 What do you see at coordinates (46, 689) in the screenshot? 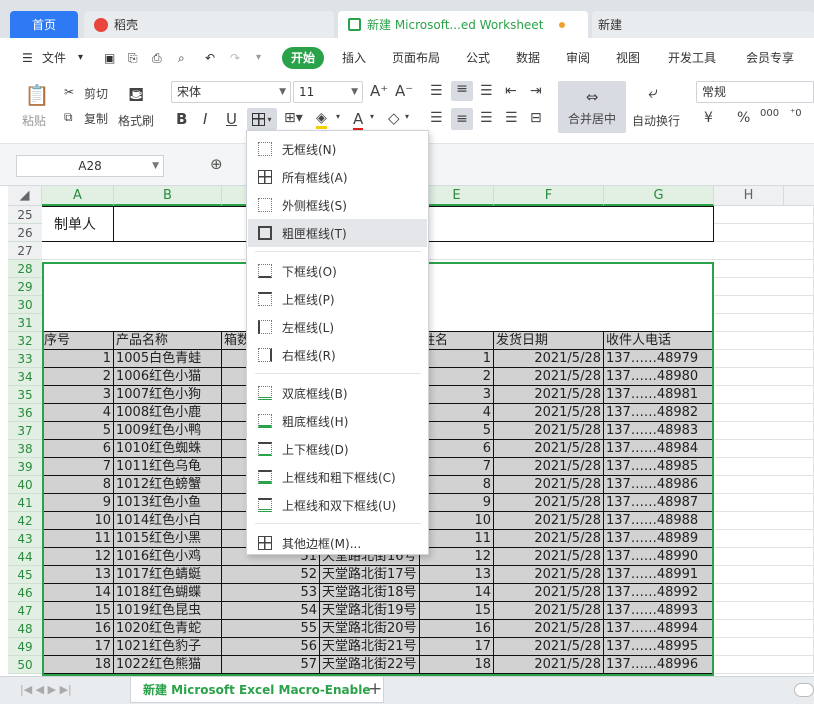
I see `sheet-nav-icon: |◀ ◀ ▶ ▶|` at bounding box center [46, 689].